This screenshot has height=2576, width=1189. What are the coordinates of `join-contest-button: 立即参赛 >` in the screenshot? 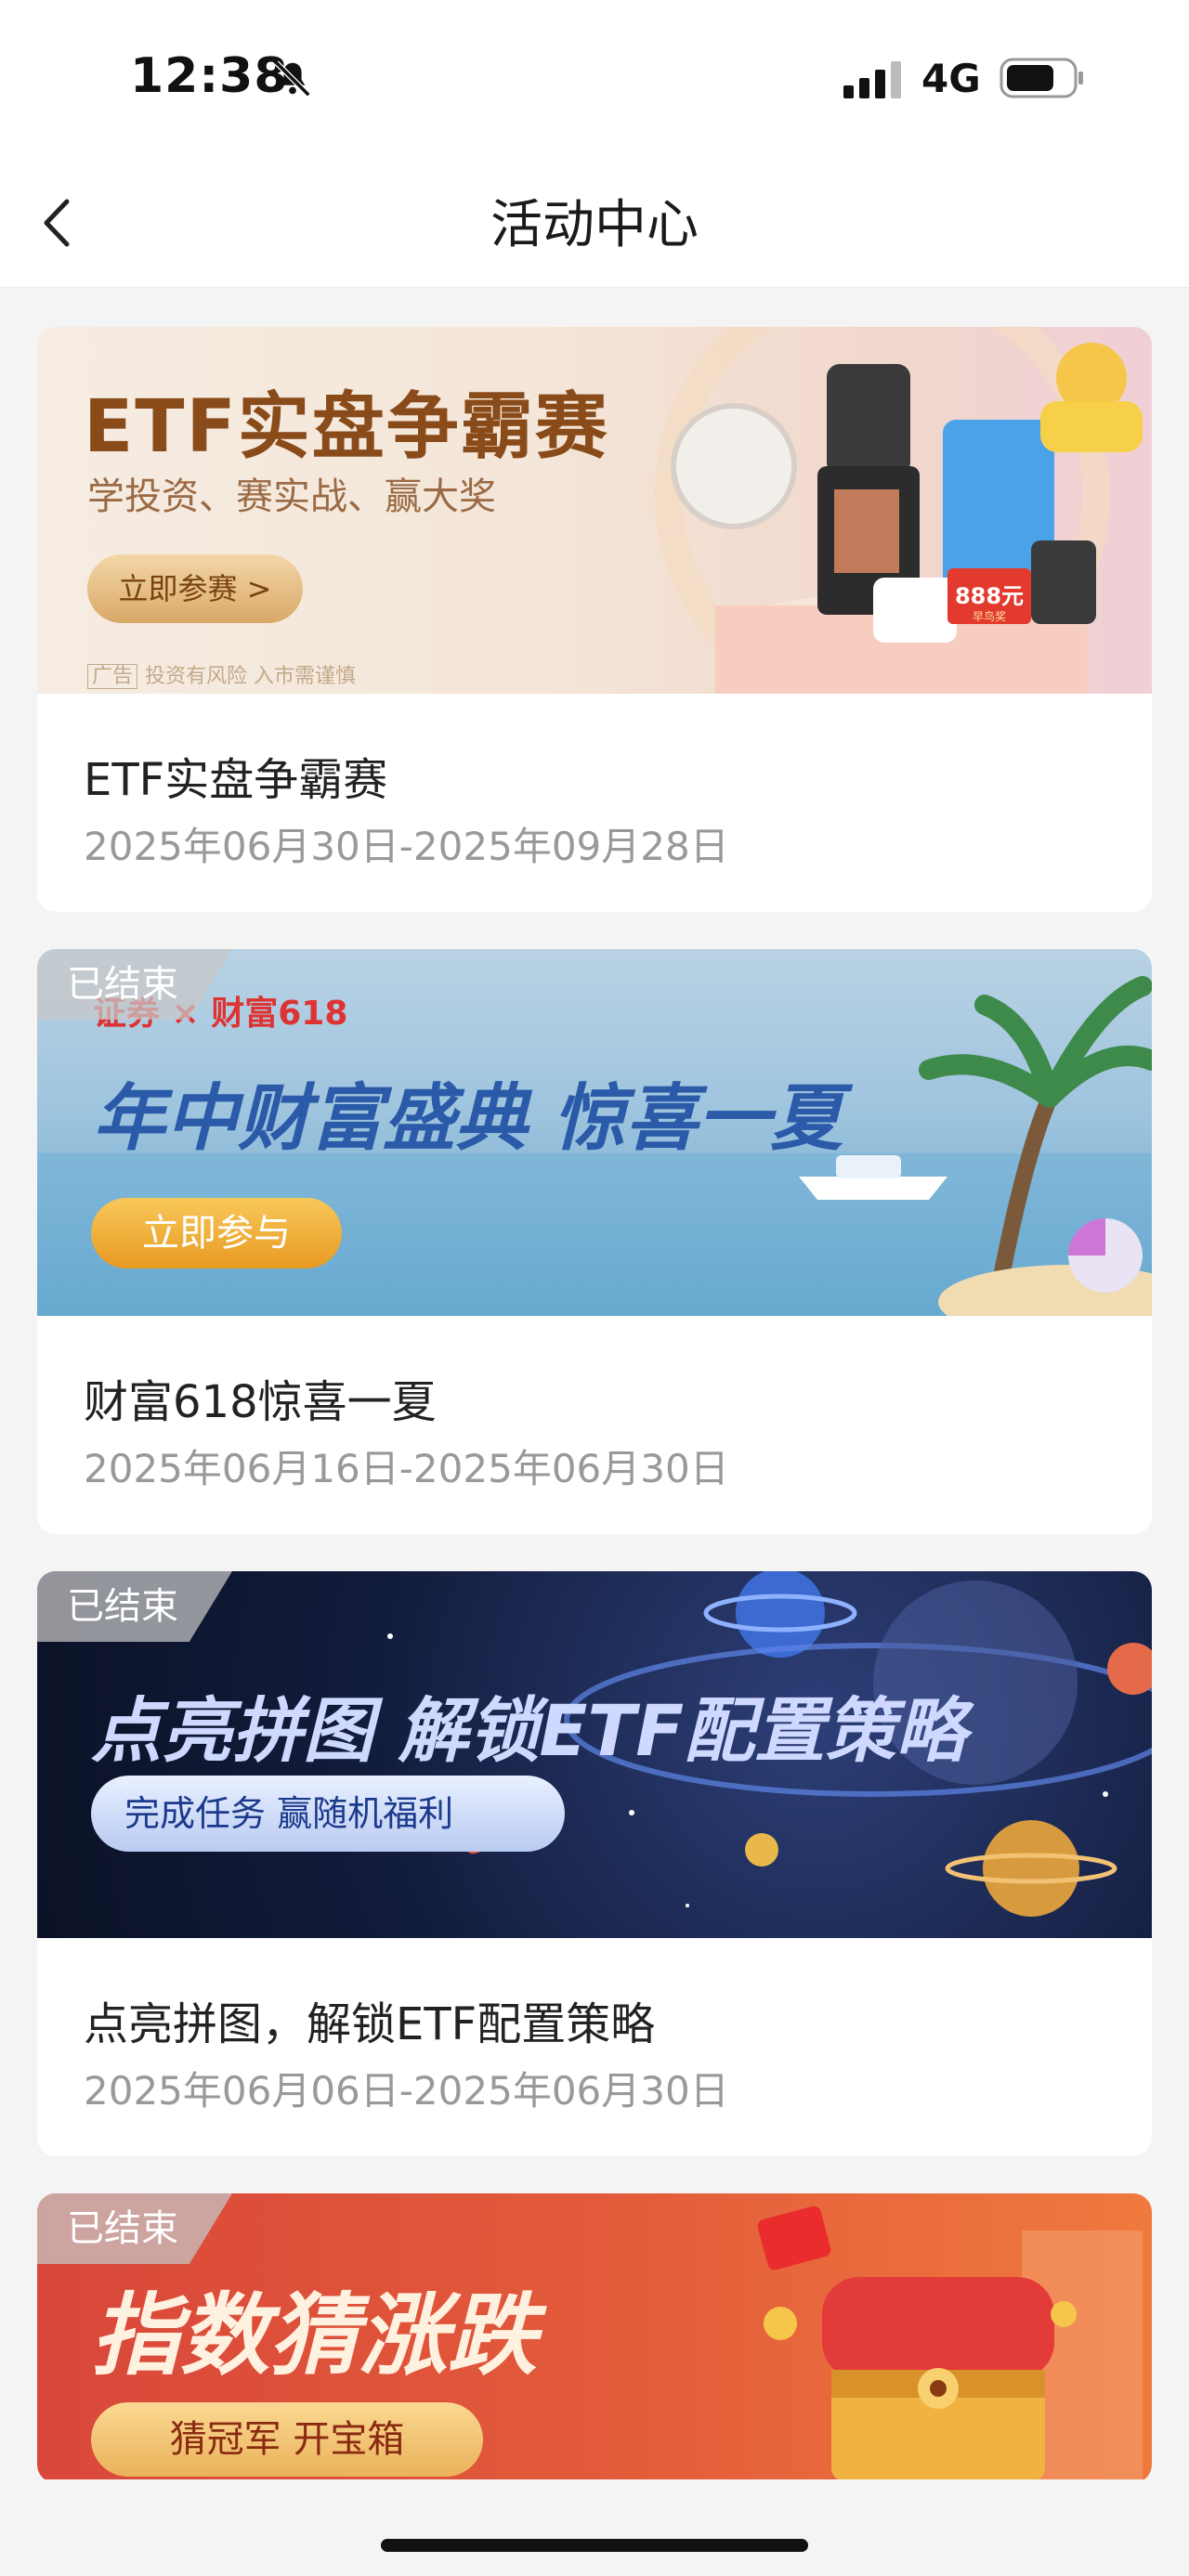 It's located at (195, 588).